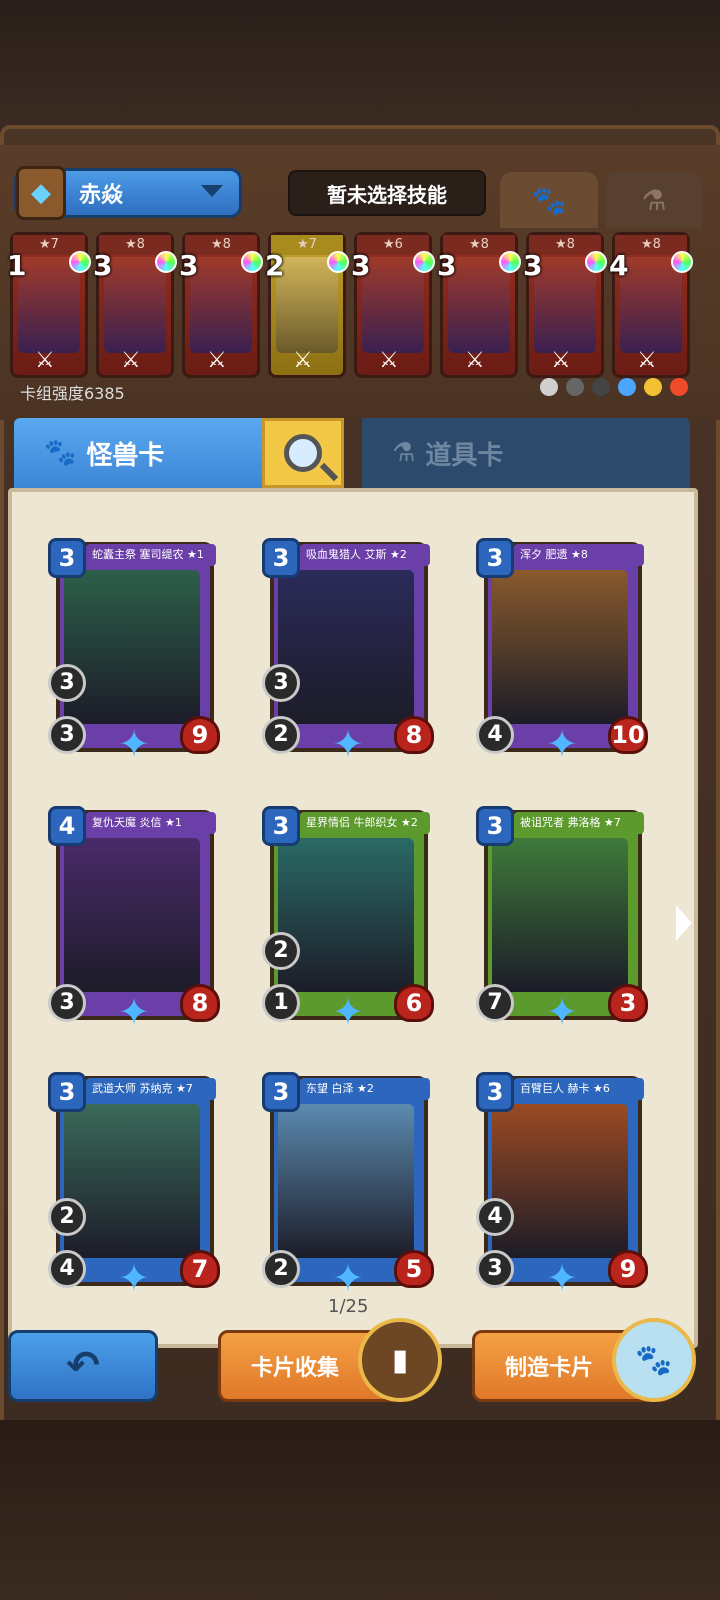  I want to click on collection-card: 被诅咒者 弗洛格 ★7 3 7 ✦ 3, so click(562, 919).